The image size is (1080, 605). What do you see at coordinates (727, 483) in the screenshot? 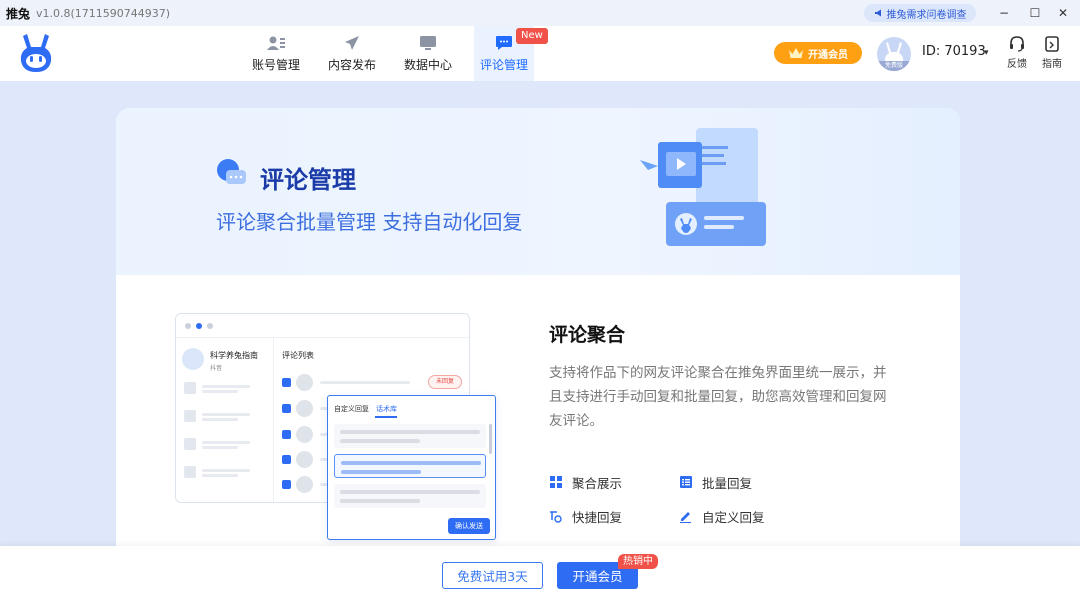
I see `feature-item-label: 批量回复` at bounding box center [727, 483].